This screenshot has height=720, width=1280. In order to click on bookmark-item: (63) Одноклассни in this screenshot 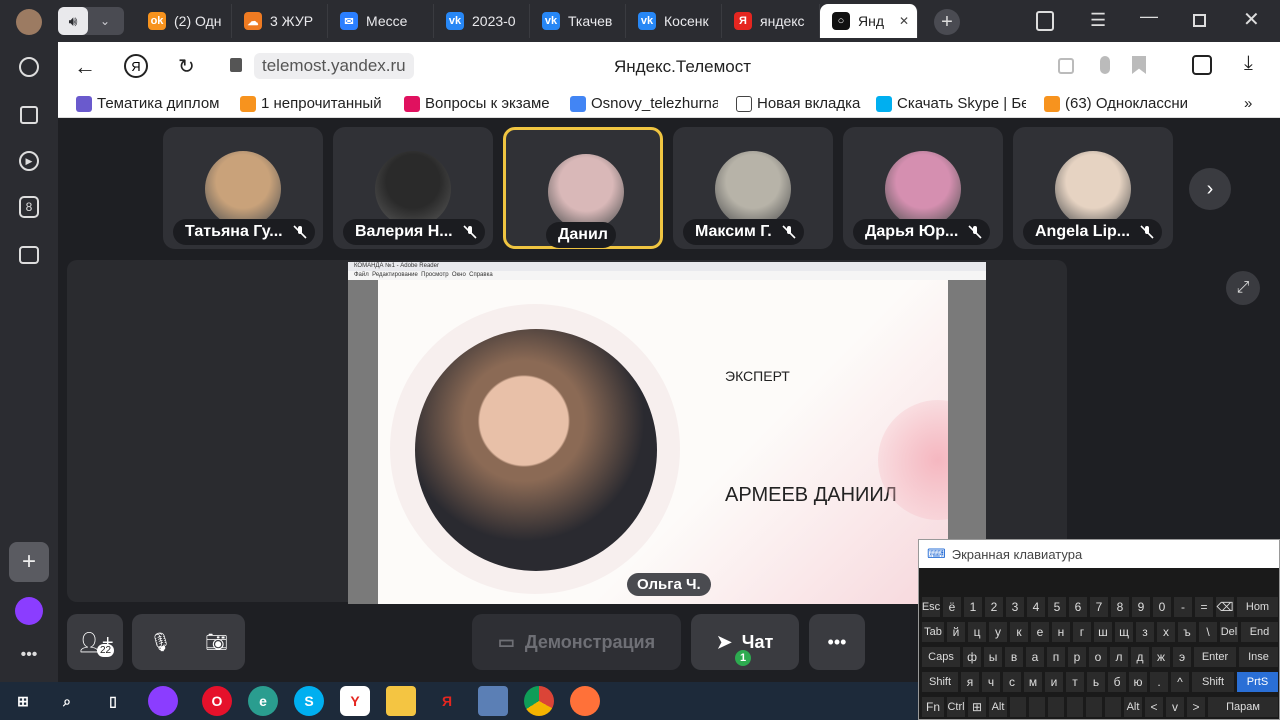, I will do `click(1119, 103)`.